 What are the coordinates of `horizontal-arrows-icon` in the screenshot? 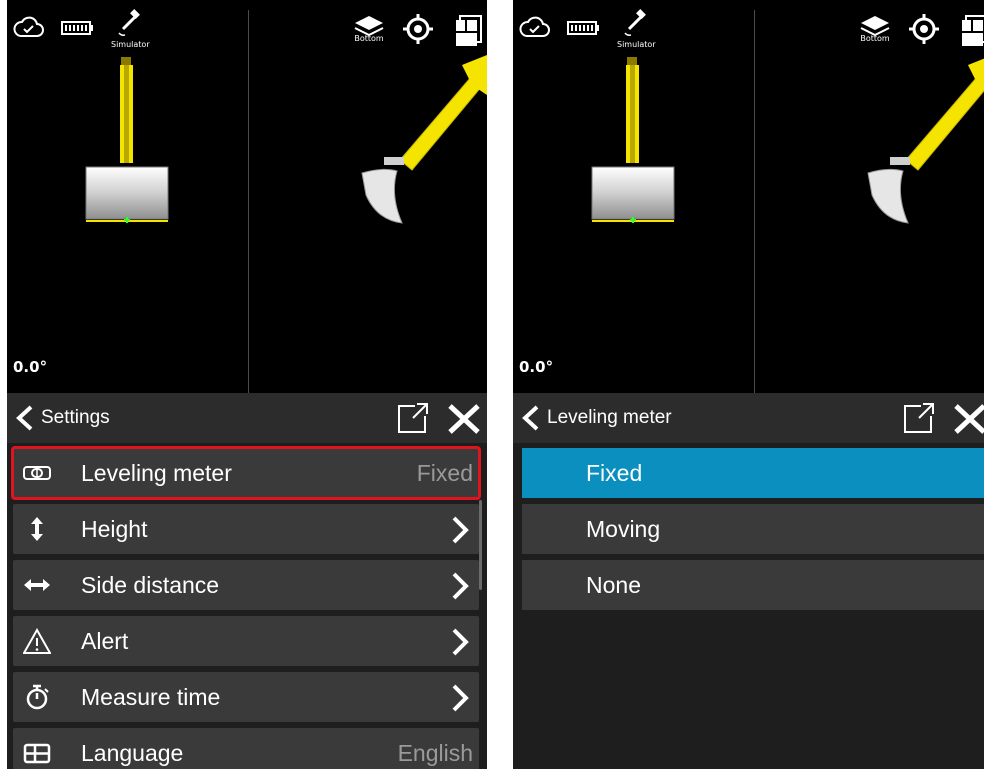 It's located at (37, 585).